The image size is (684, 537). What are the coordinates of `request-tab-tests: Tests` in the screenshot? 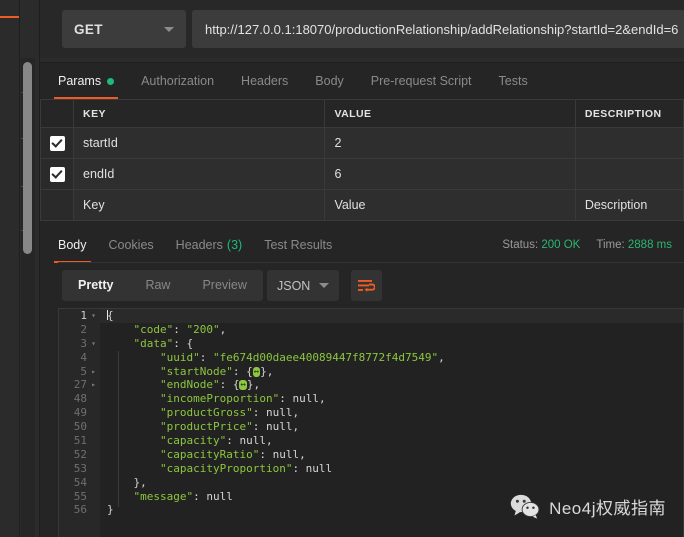 It's located at (513, 81).